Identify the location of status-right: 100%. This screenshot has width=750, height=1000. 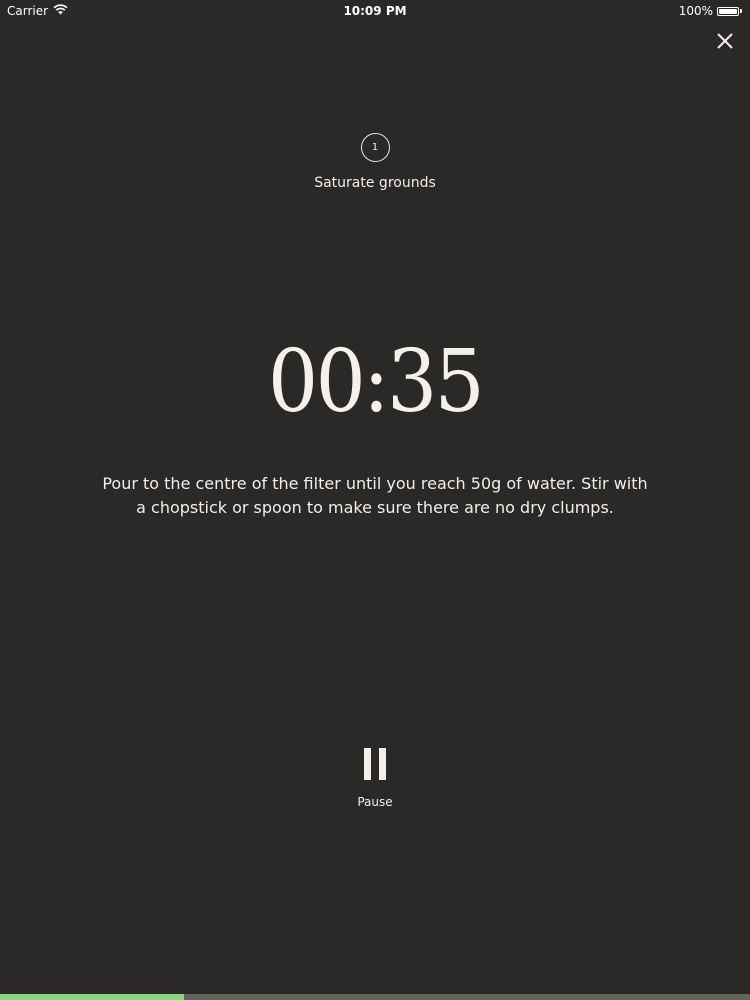
(710, 11).